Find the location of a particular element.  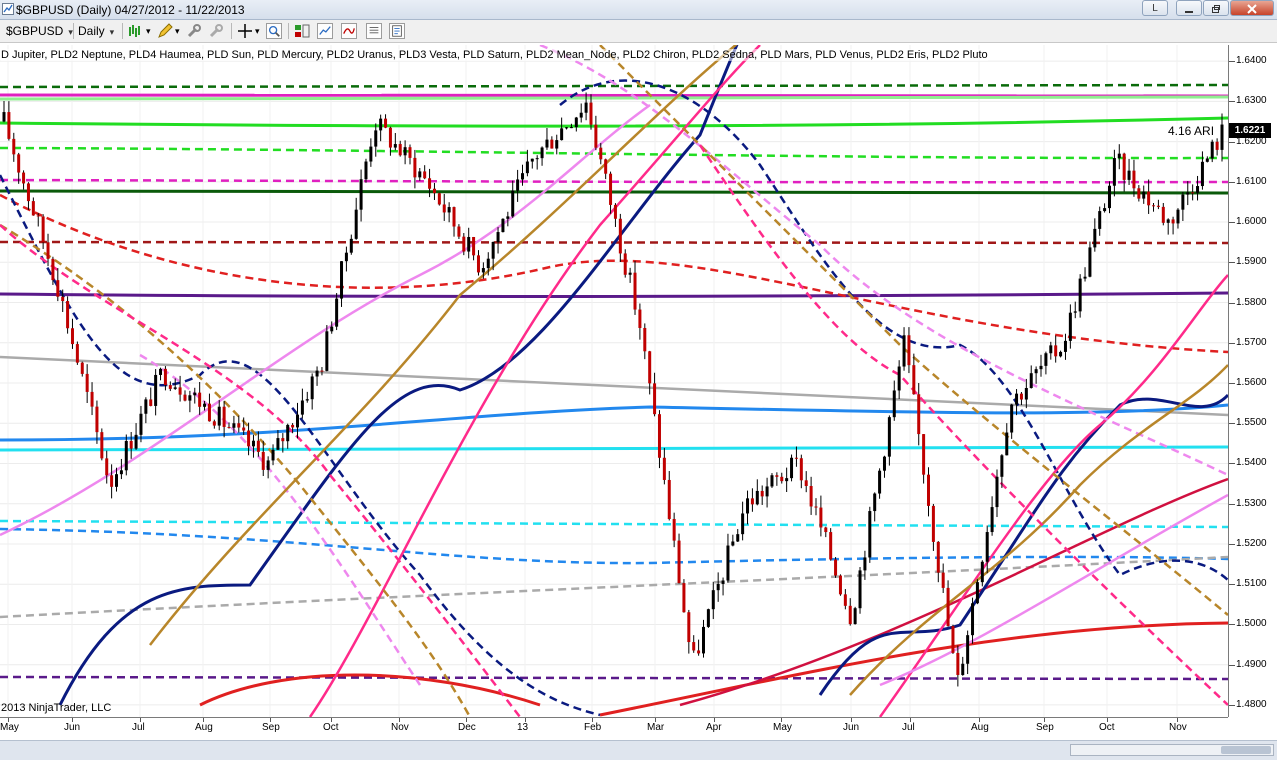

instrument-selector: $GBPUSD is located at coordinates (39, 31).